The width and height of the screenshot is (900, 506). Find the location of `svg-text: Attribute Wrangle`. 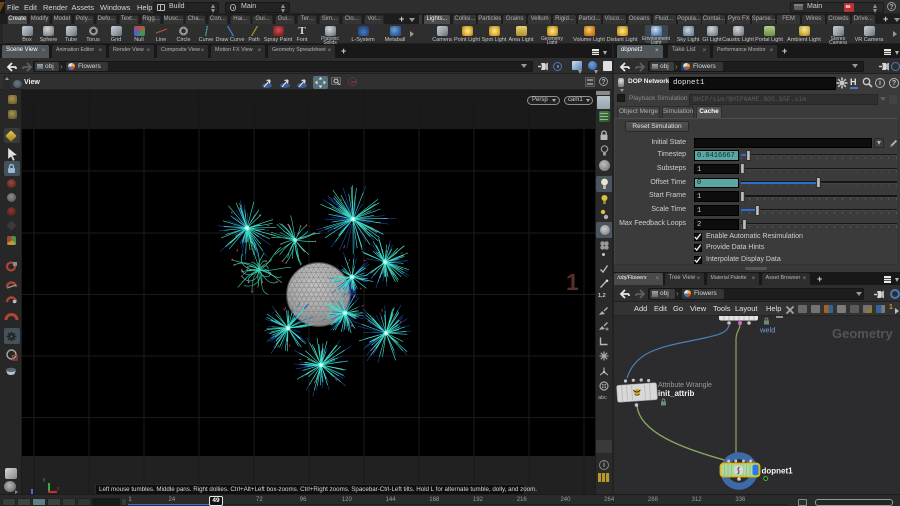

svg-text: Attribute Wrangle is located at coordinates (685, 385).